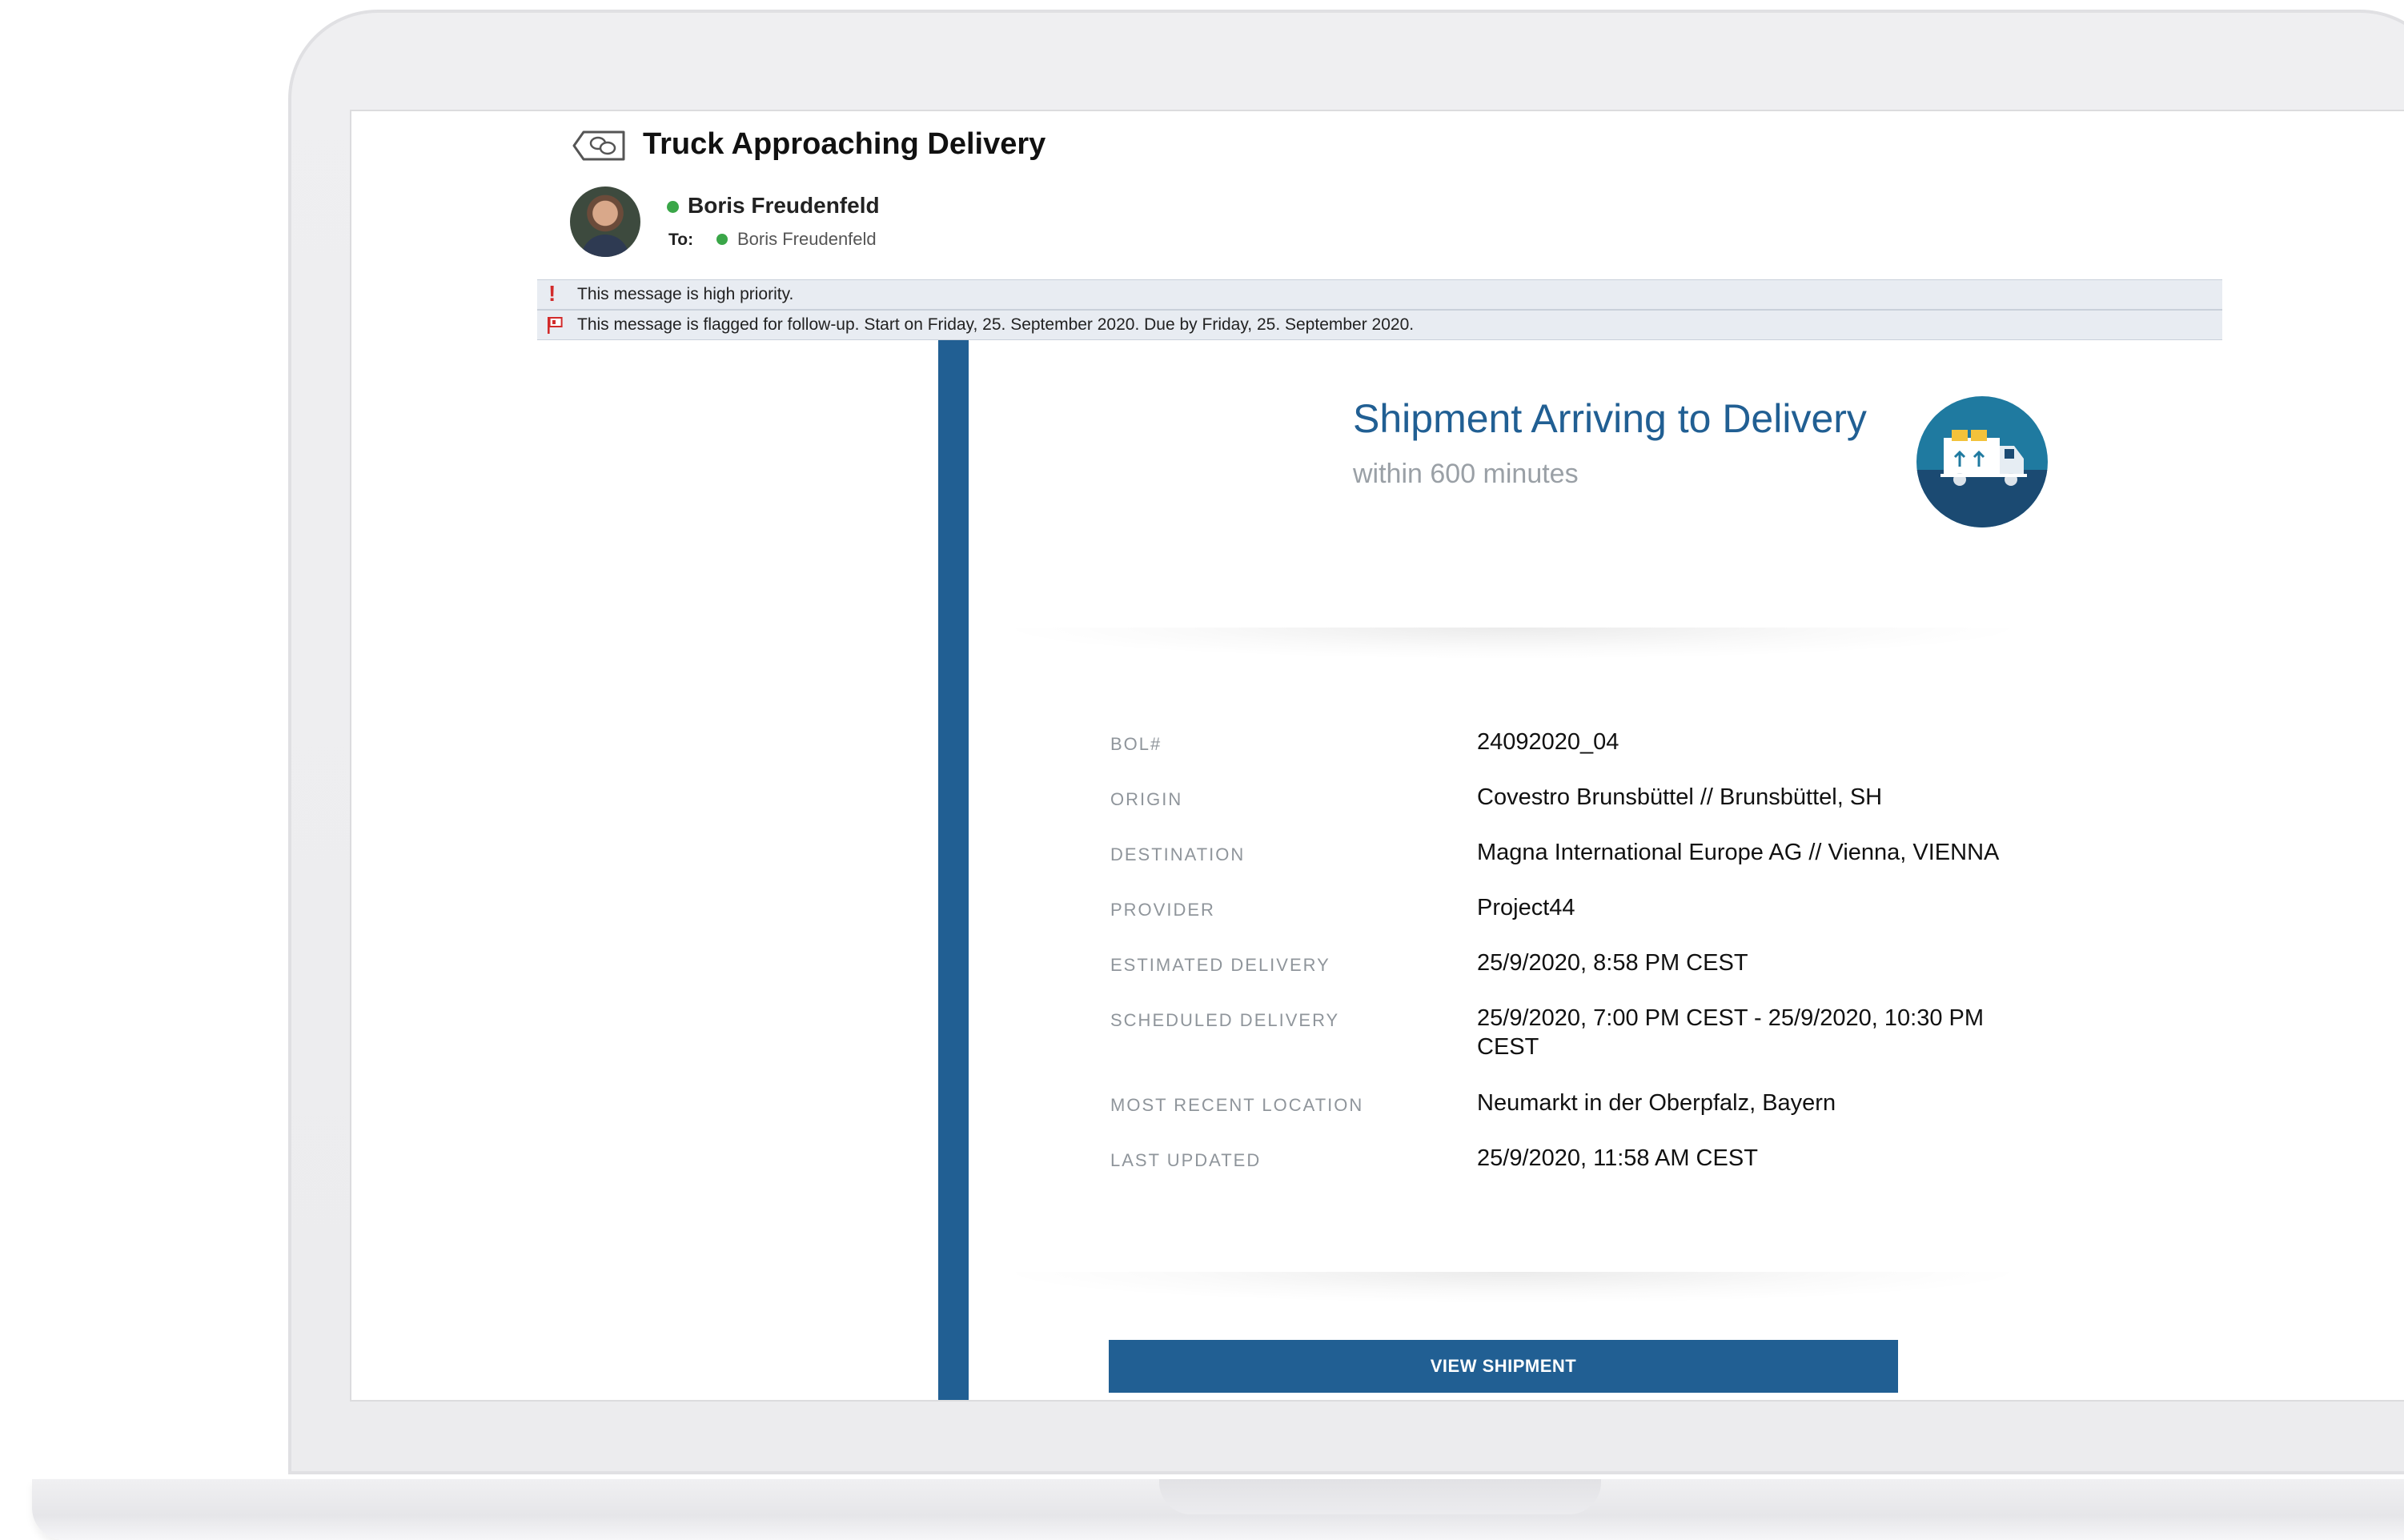 The height and width of the screenshot is (1540, 2404). Describe the element at coordinates (1466, 474) in the screenshot. I see `shipment-subtitle: within 600 minutes` at that location.